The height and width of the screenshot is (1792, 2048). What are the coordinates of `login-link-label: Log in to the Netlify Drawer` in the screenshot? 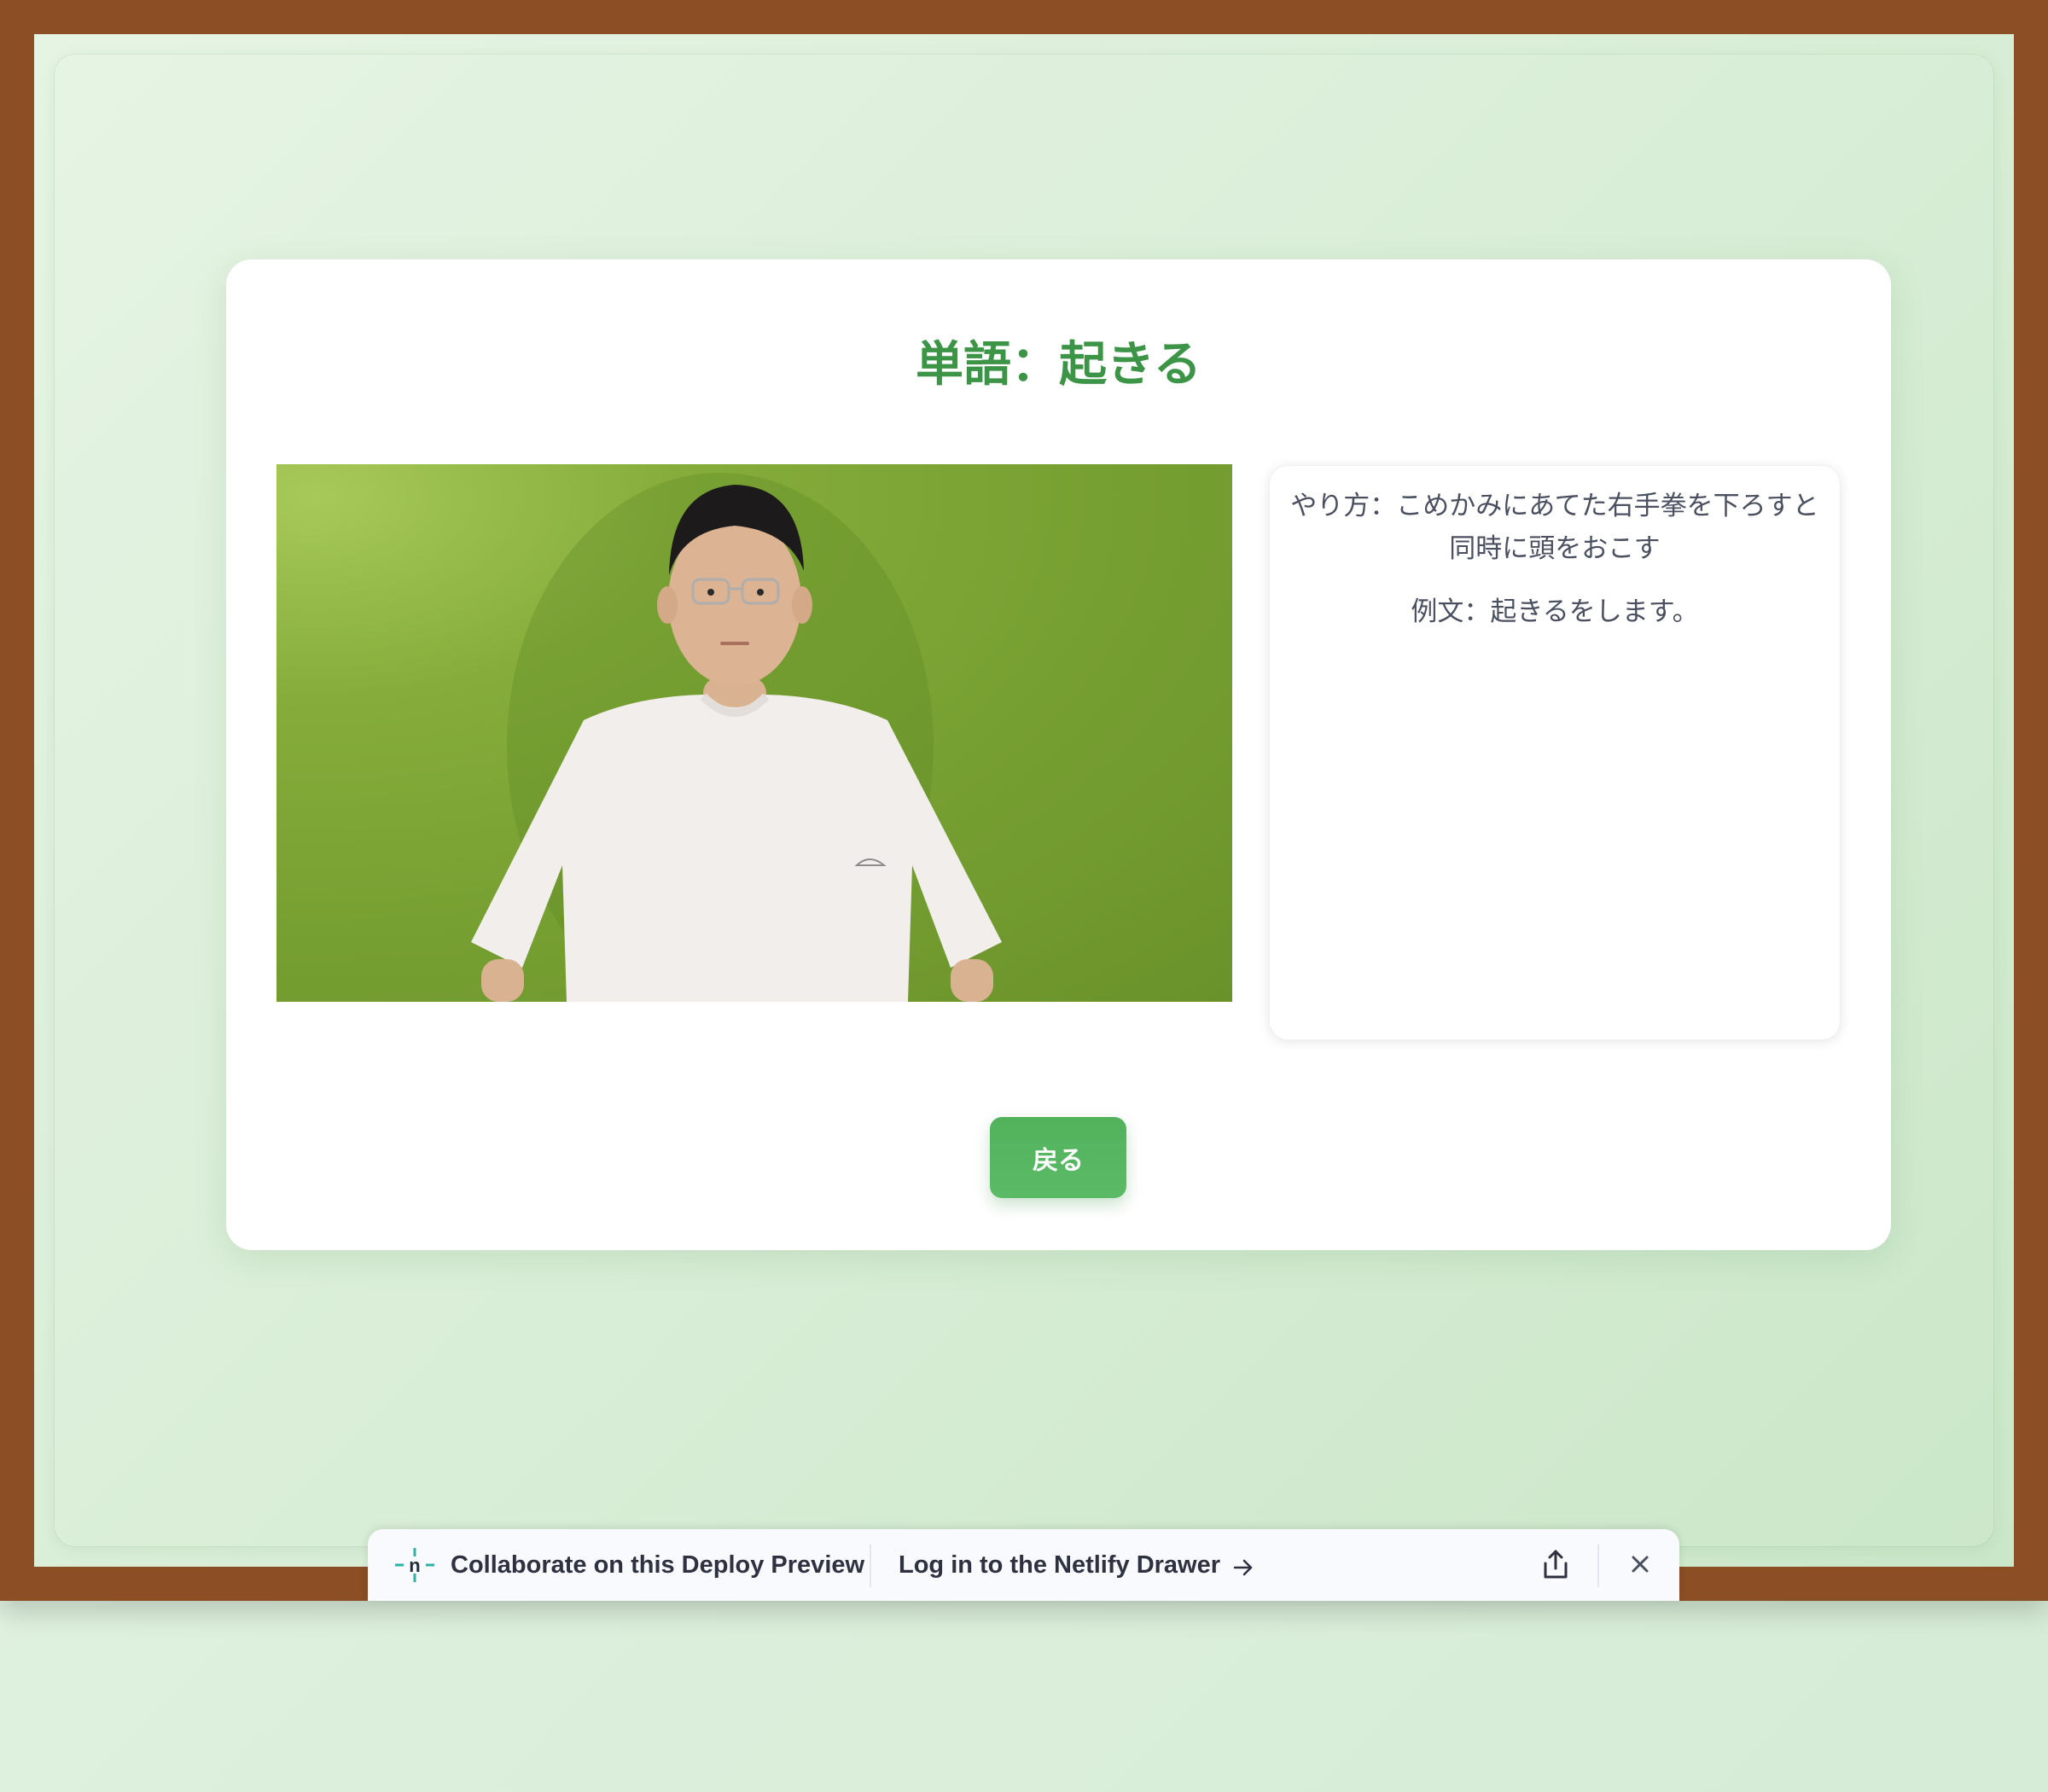 It's located at (1060, 1565).